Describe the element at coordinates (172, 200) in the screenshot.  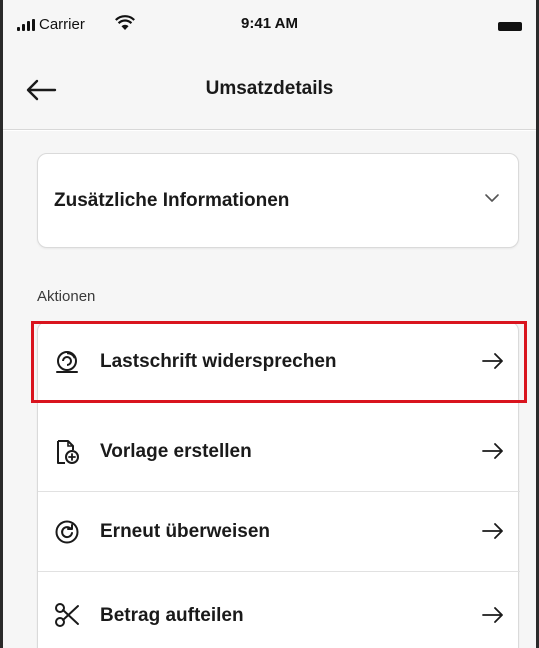
I see `additional-info-label: Zusätzliche Informationen` at that location.